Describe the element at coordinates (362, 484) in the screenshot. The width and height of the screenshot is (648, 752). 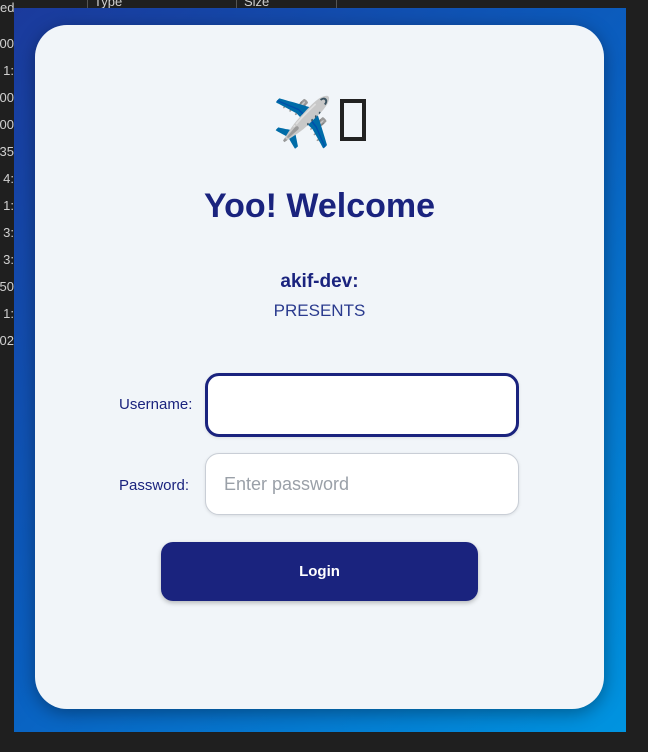
I see `password-input` at that location.